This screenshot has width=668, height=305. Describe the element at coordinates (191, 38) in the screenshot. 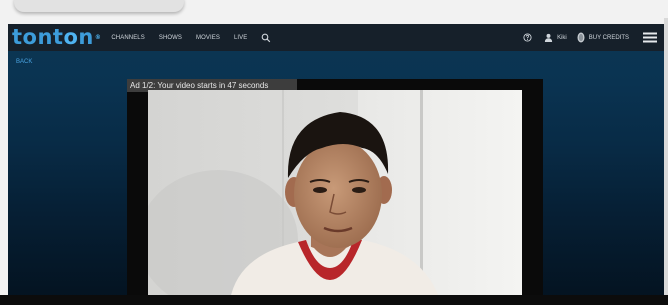

I see `main-nav: CHANNELS SHOWS MOVIES LIVE` at that location.